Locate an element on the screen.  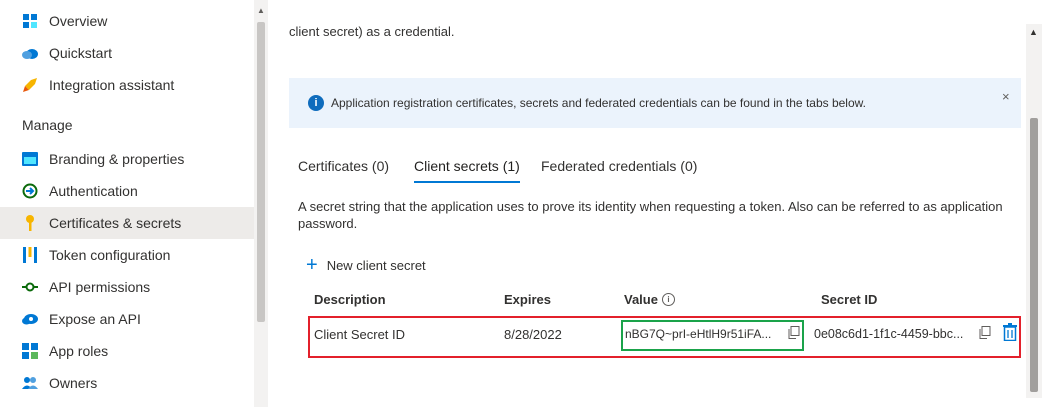
sidebar-item-label: Branding & properties is located at coordinates (117, 159).